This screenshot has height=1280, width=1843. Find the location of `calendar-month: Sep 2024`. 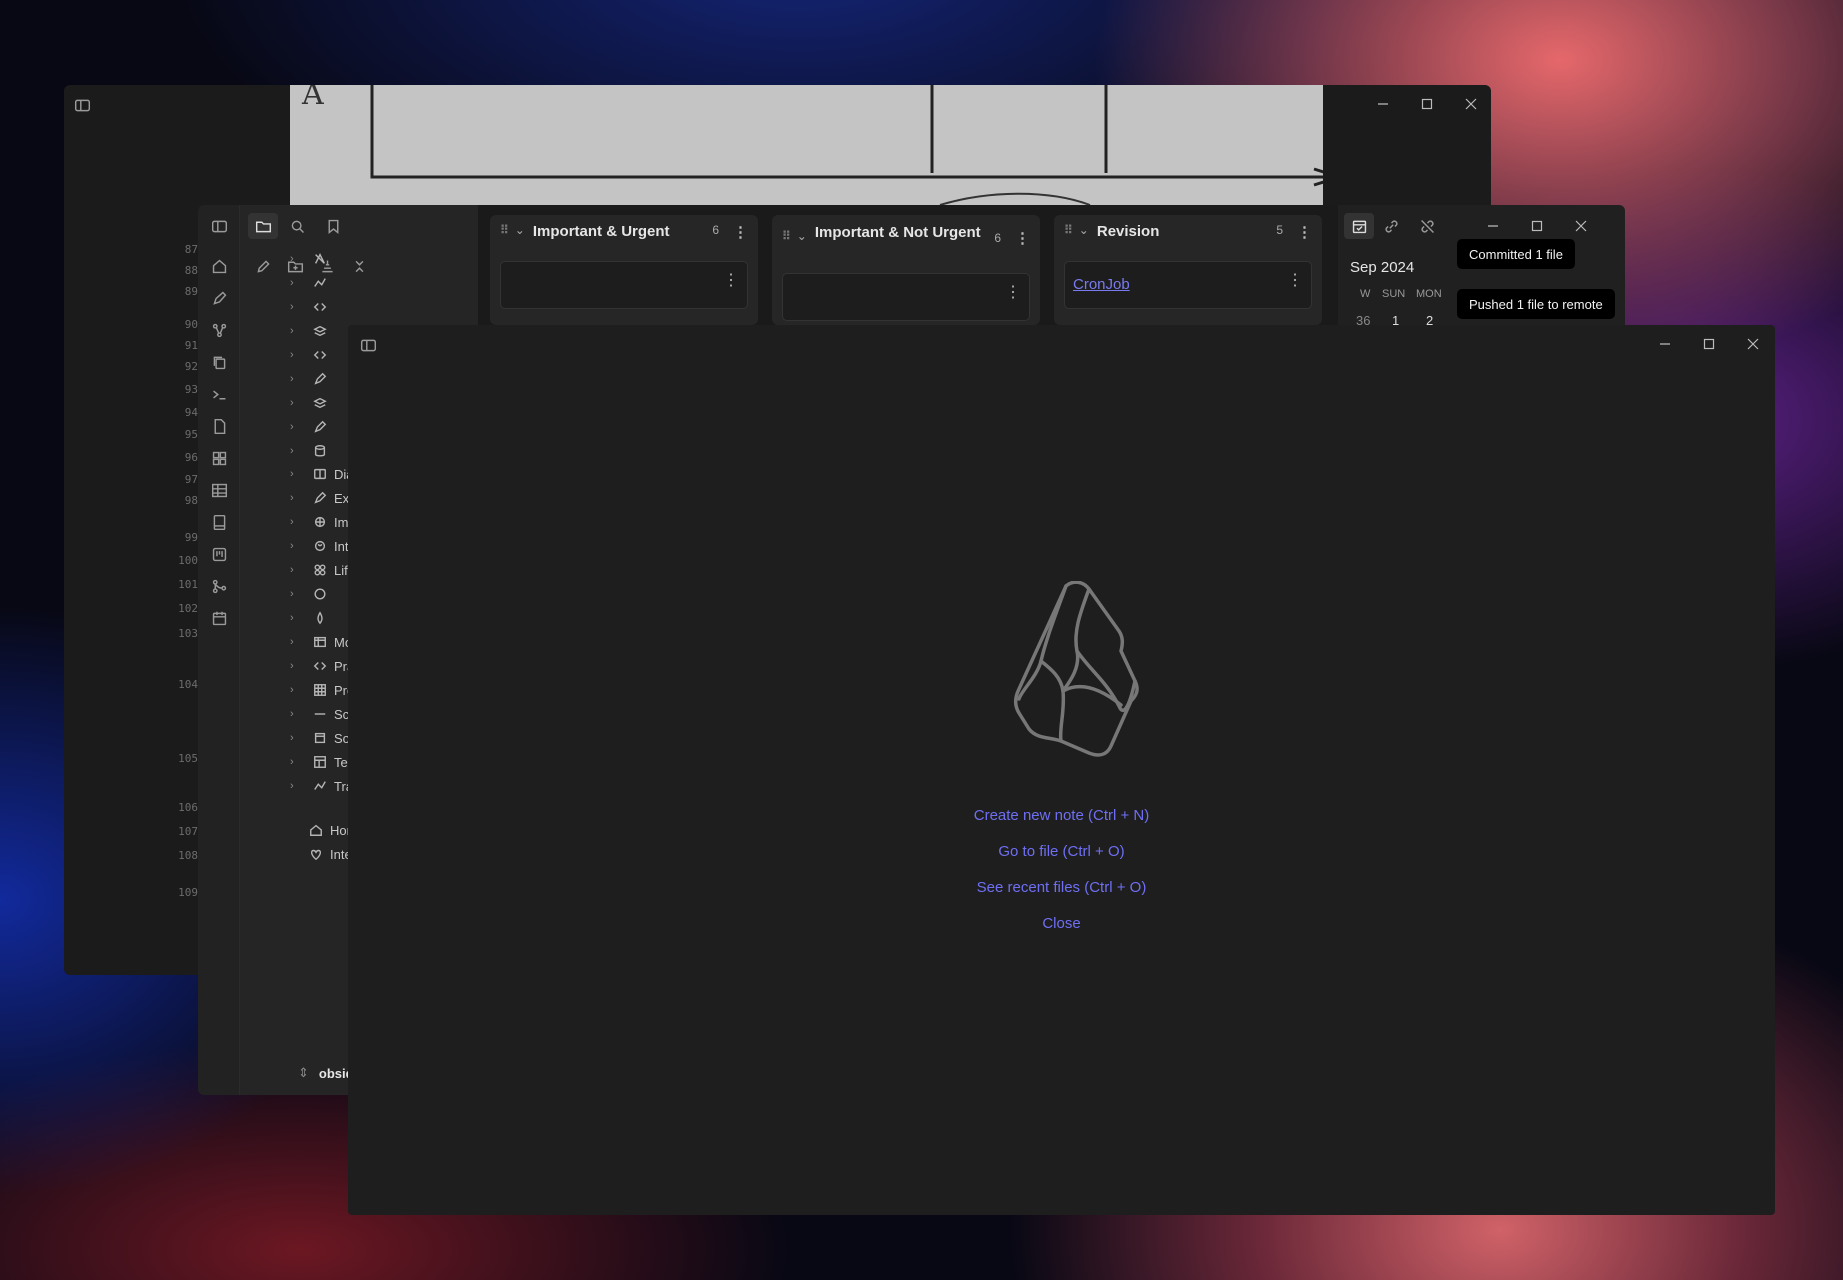

calendar-month: Sep 2024 is located at coordinates (1382, 267).